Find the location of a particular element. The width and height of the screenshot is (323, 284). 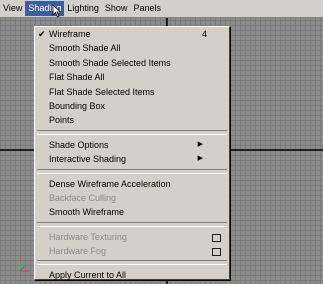

menu-item-hardware-texturing: Hardware Texturing is located at coordinates (132, 237).